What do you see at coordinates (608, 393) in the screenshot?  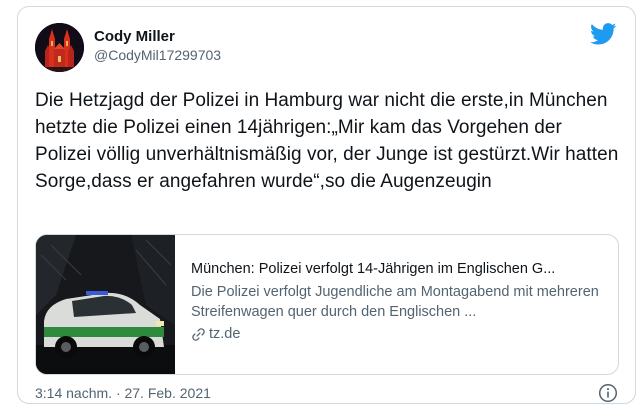 I see `info-icon` at bounding box center [608, 393].